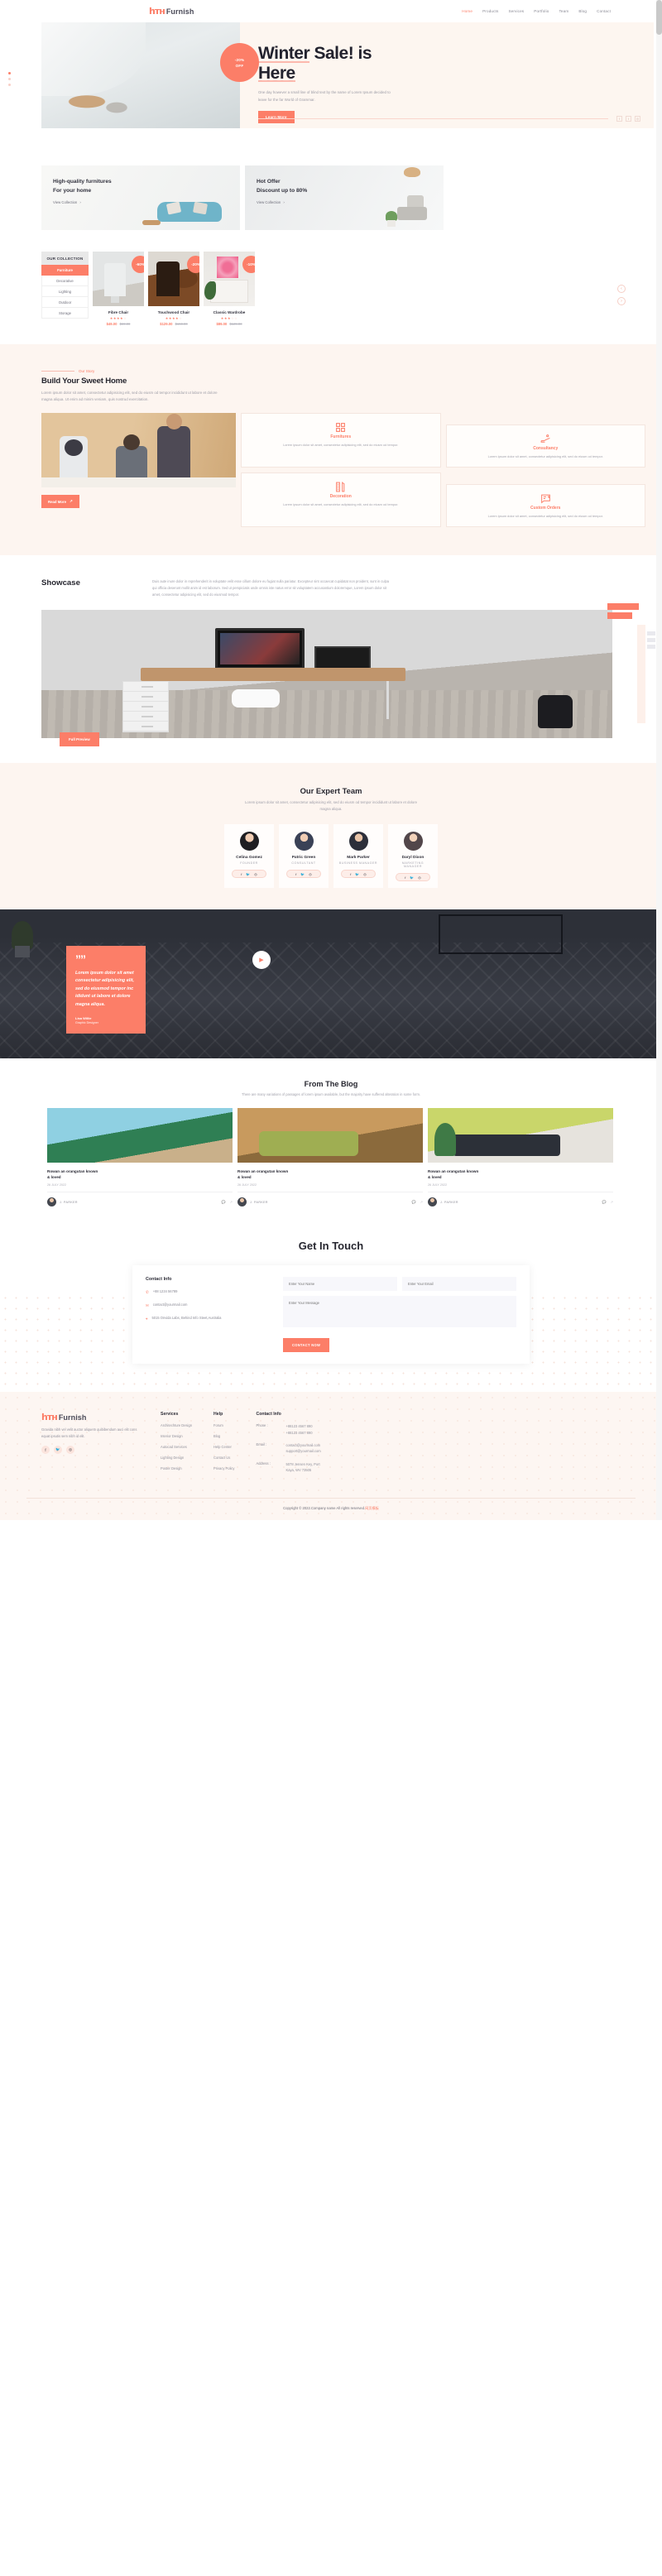  I want to click on message-input, so click(399, 1312).